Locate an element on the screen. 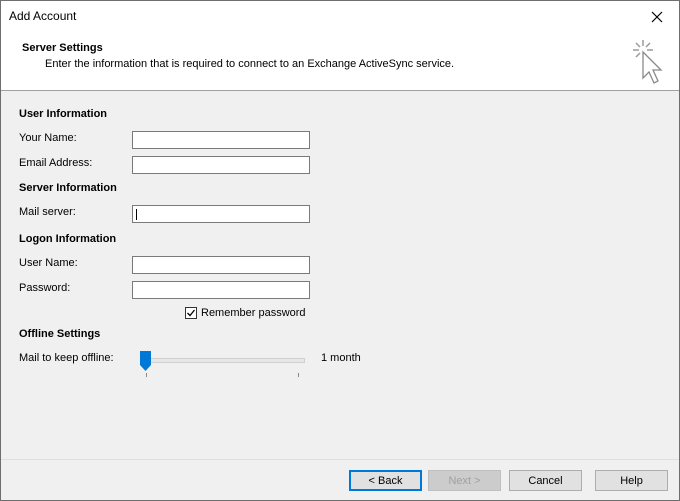  remember-password-row: Remember password is located at coordinates (245, 313).